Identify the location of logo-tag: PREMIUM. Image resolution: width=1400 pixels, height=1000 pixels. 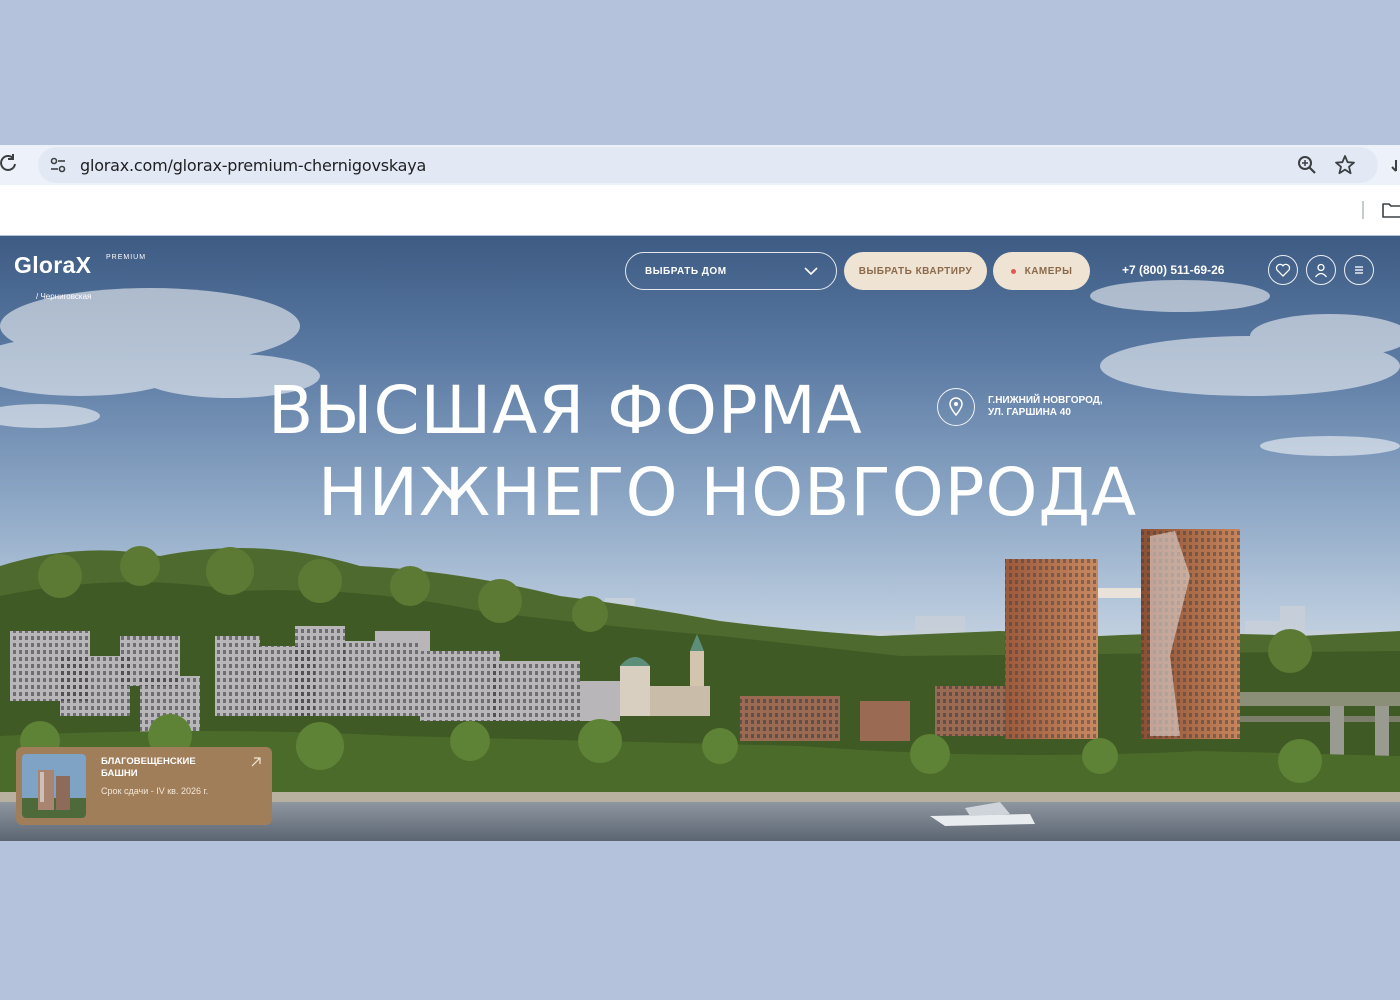
(126, 257).